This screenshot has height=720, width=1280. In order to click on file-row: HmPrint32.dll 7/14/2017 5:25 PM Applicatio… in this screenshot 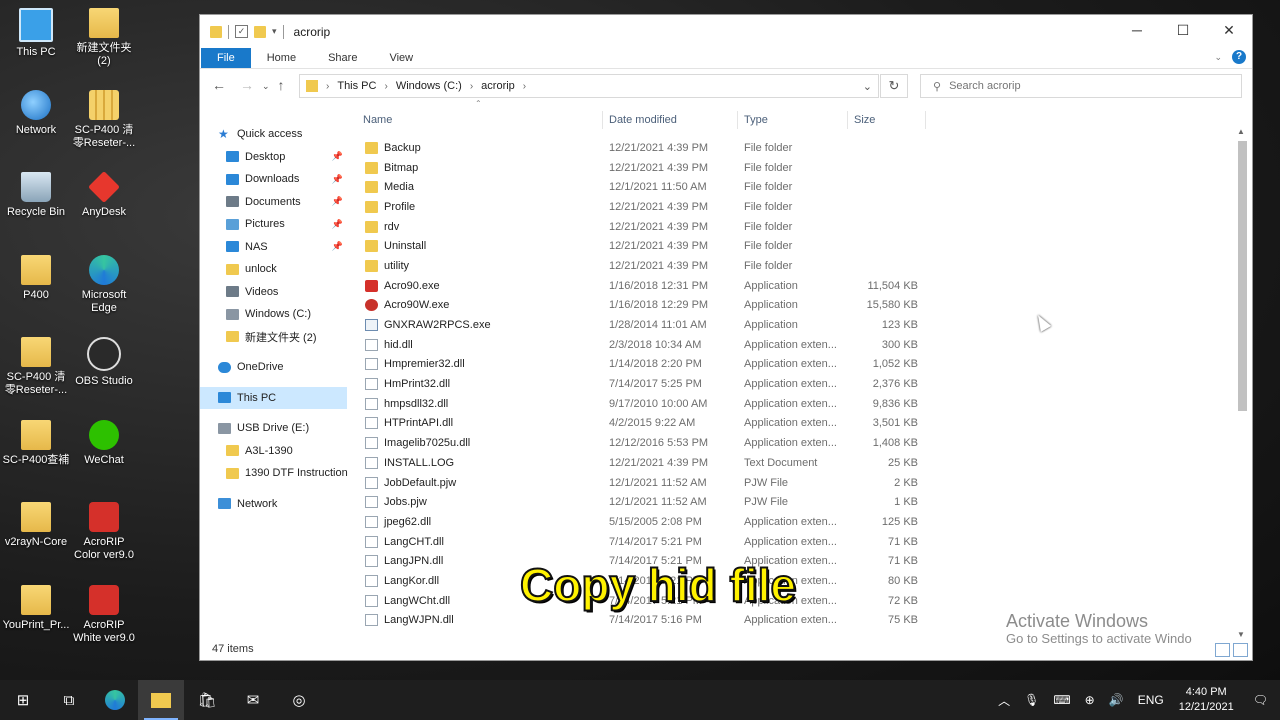, I will do `click(794, 384)`.